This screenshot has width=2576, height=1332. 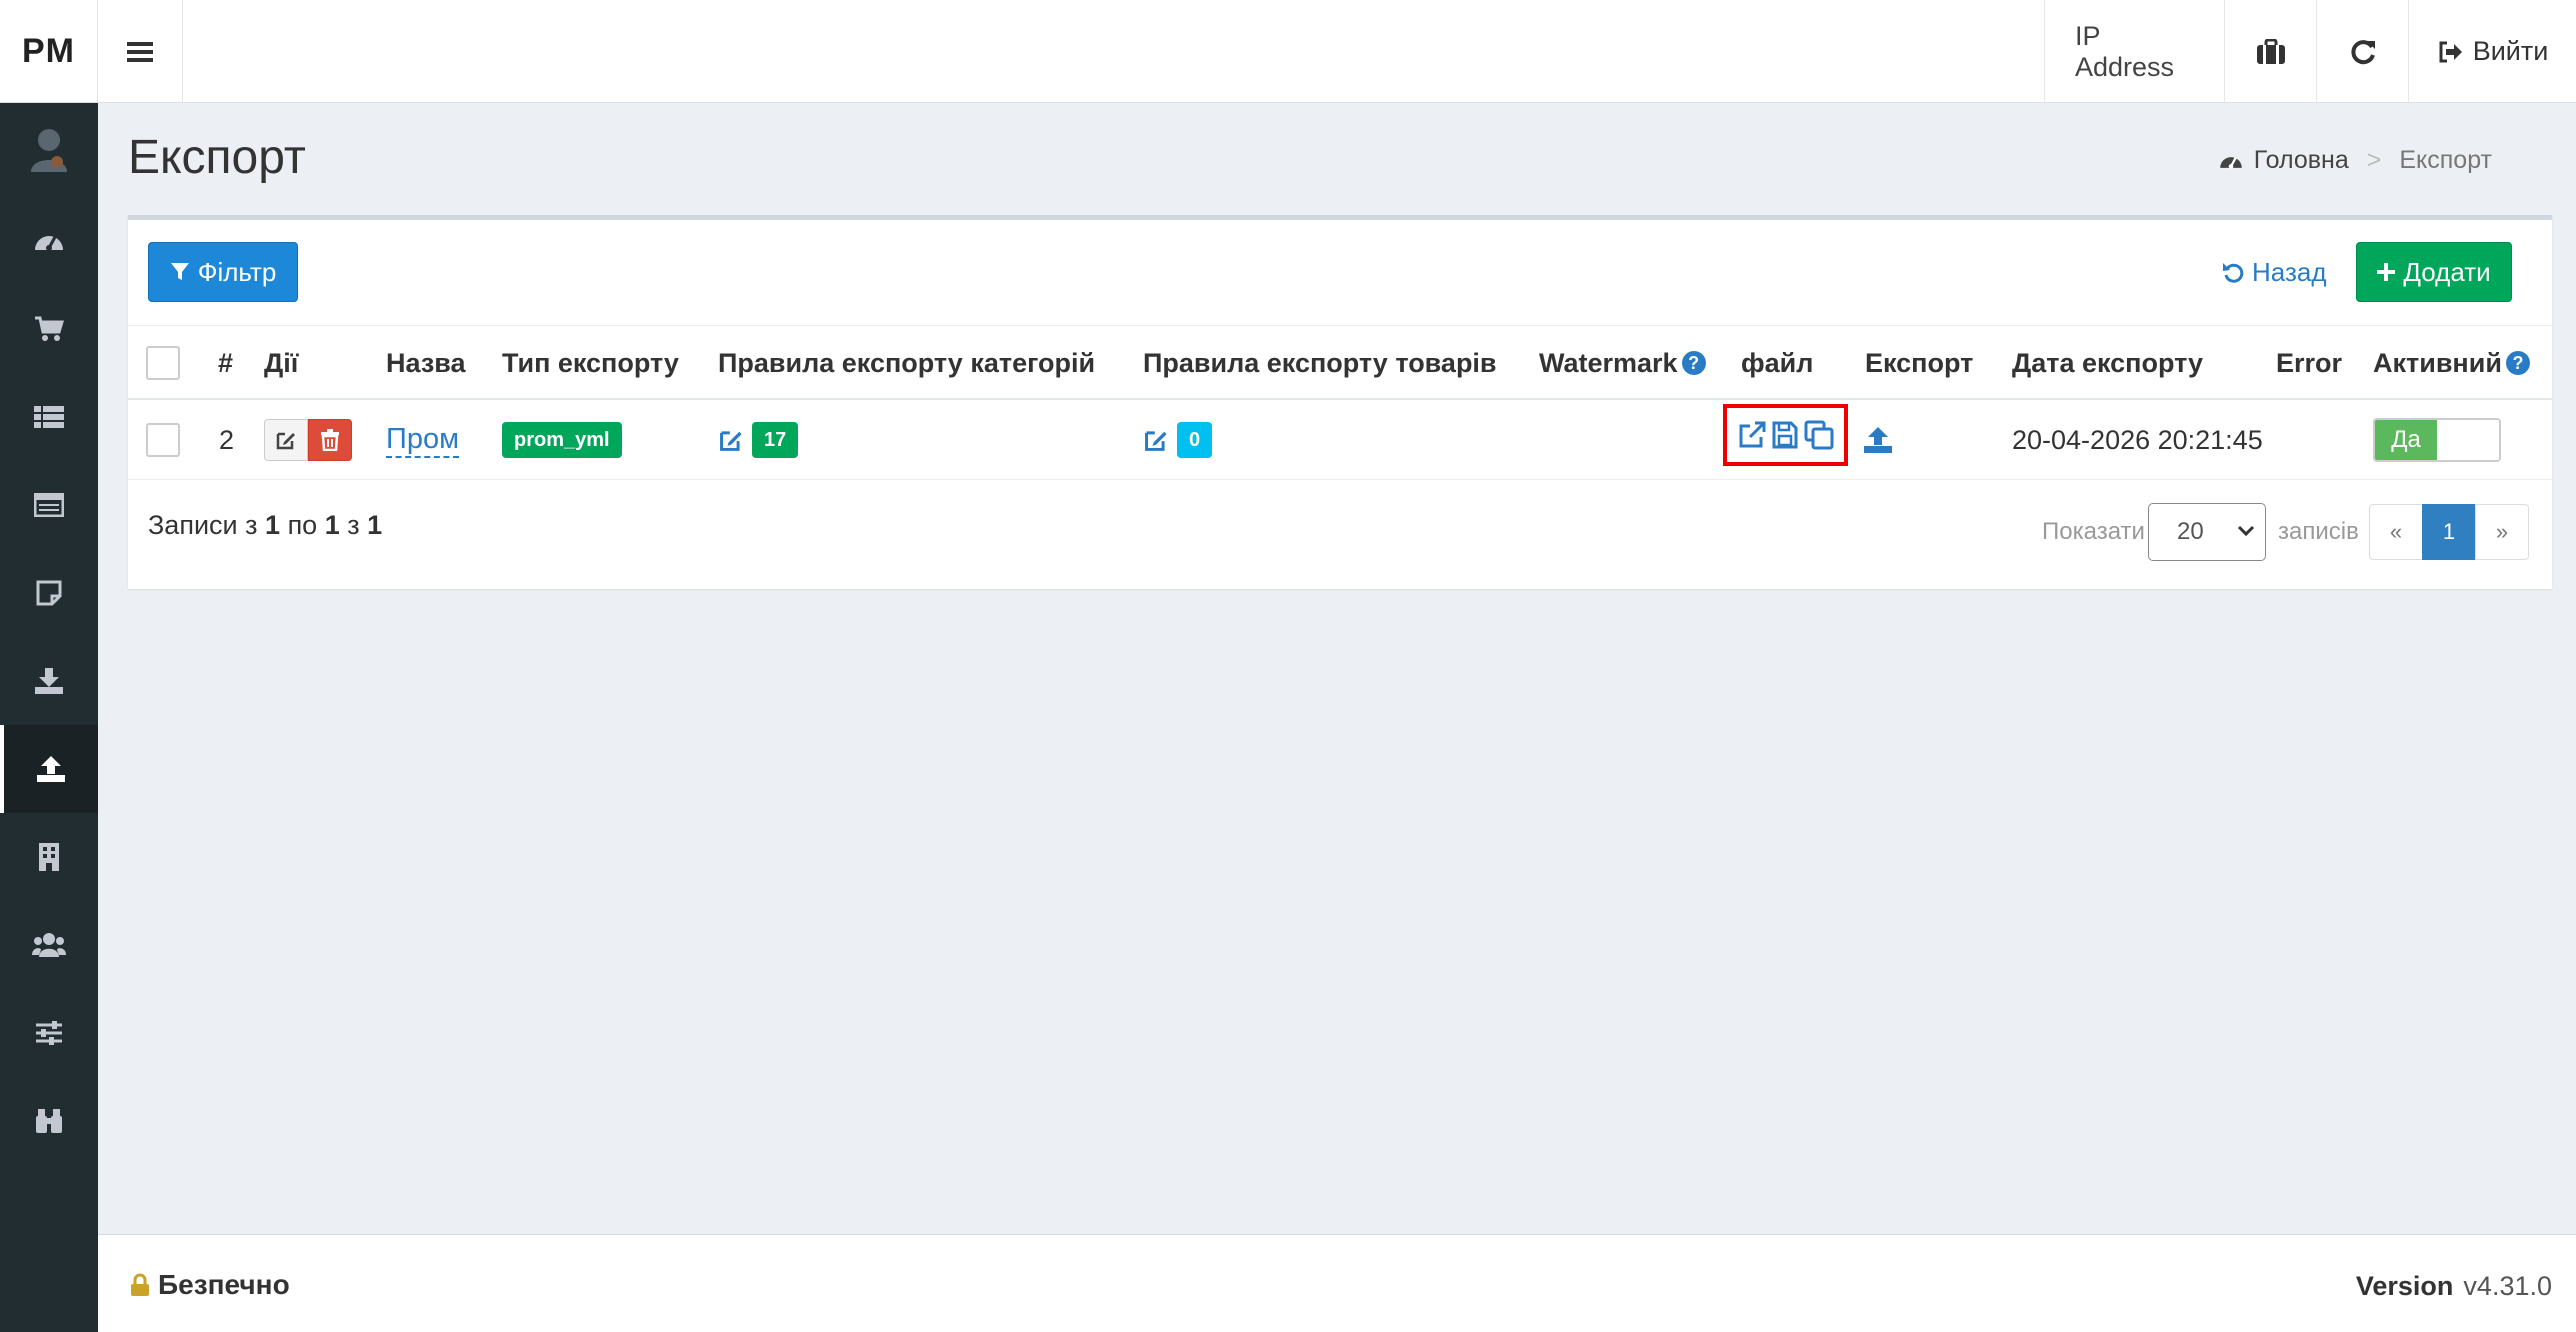 I want to click on export-date: 20-04-2026 20:21:45, so click(x=2137, y=439).